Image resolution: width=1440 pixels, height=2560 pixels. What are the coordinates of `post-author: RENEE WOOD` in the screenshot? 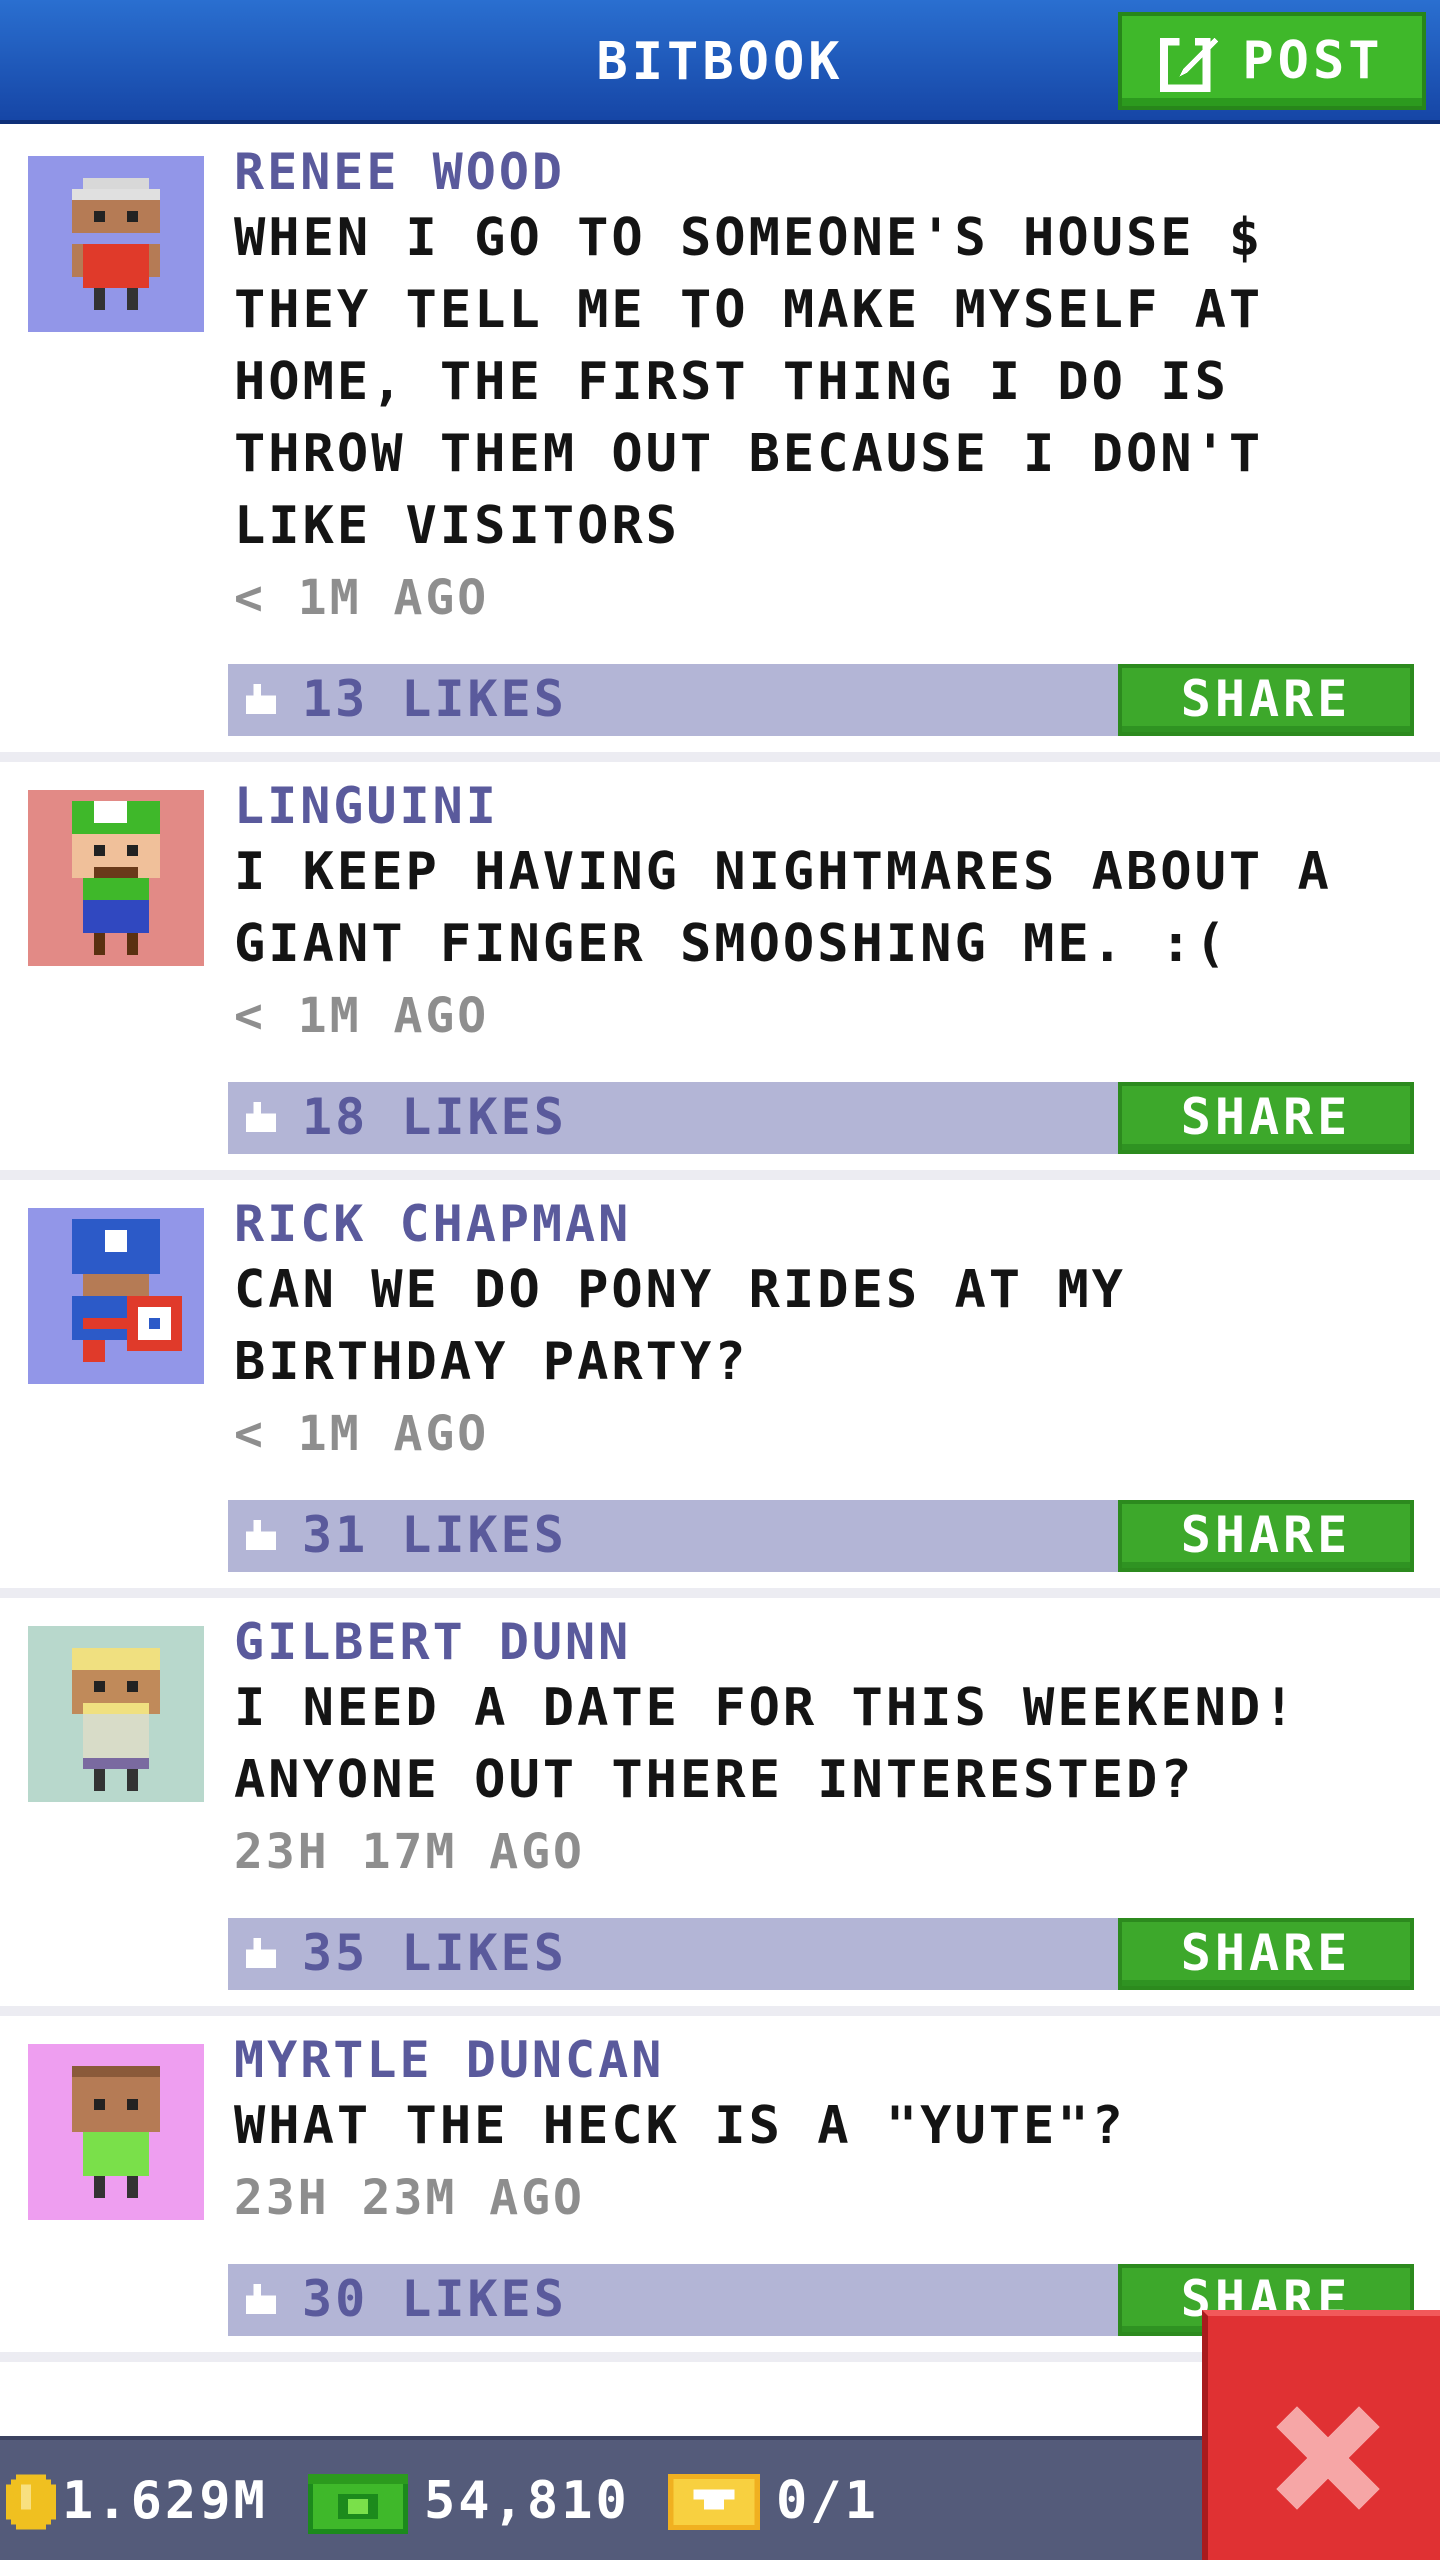 It's located at (400, 172).